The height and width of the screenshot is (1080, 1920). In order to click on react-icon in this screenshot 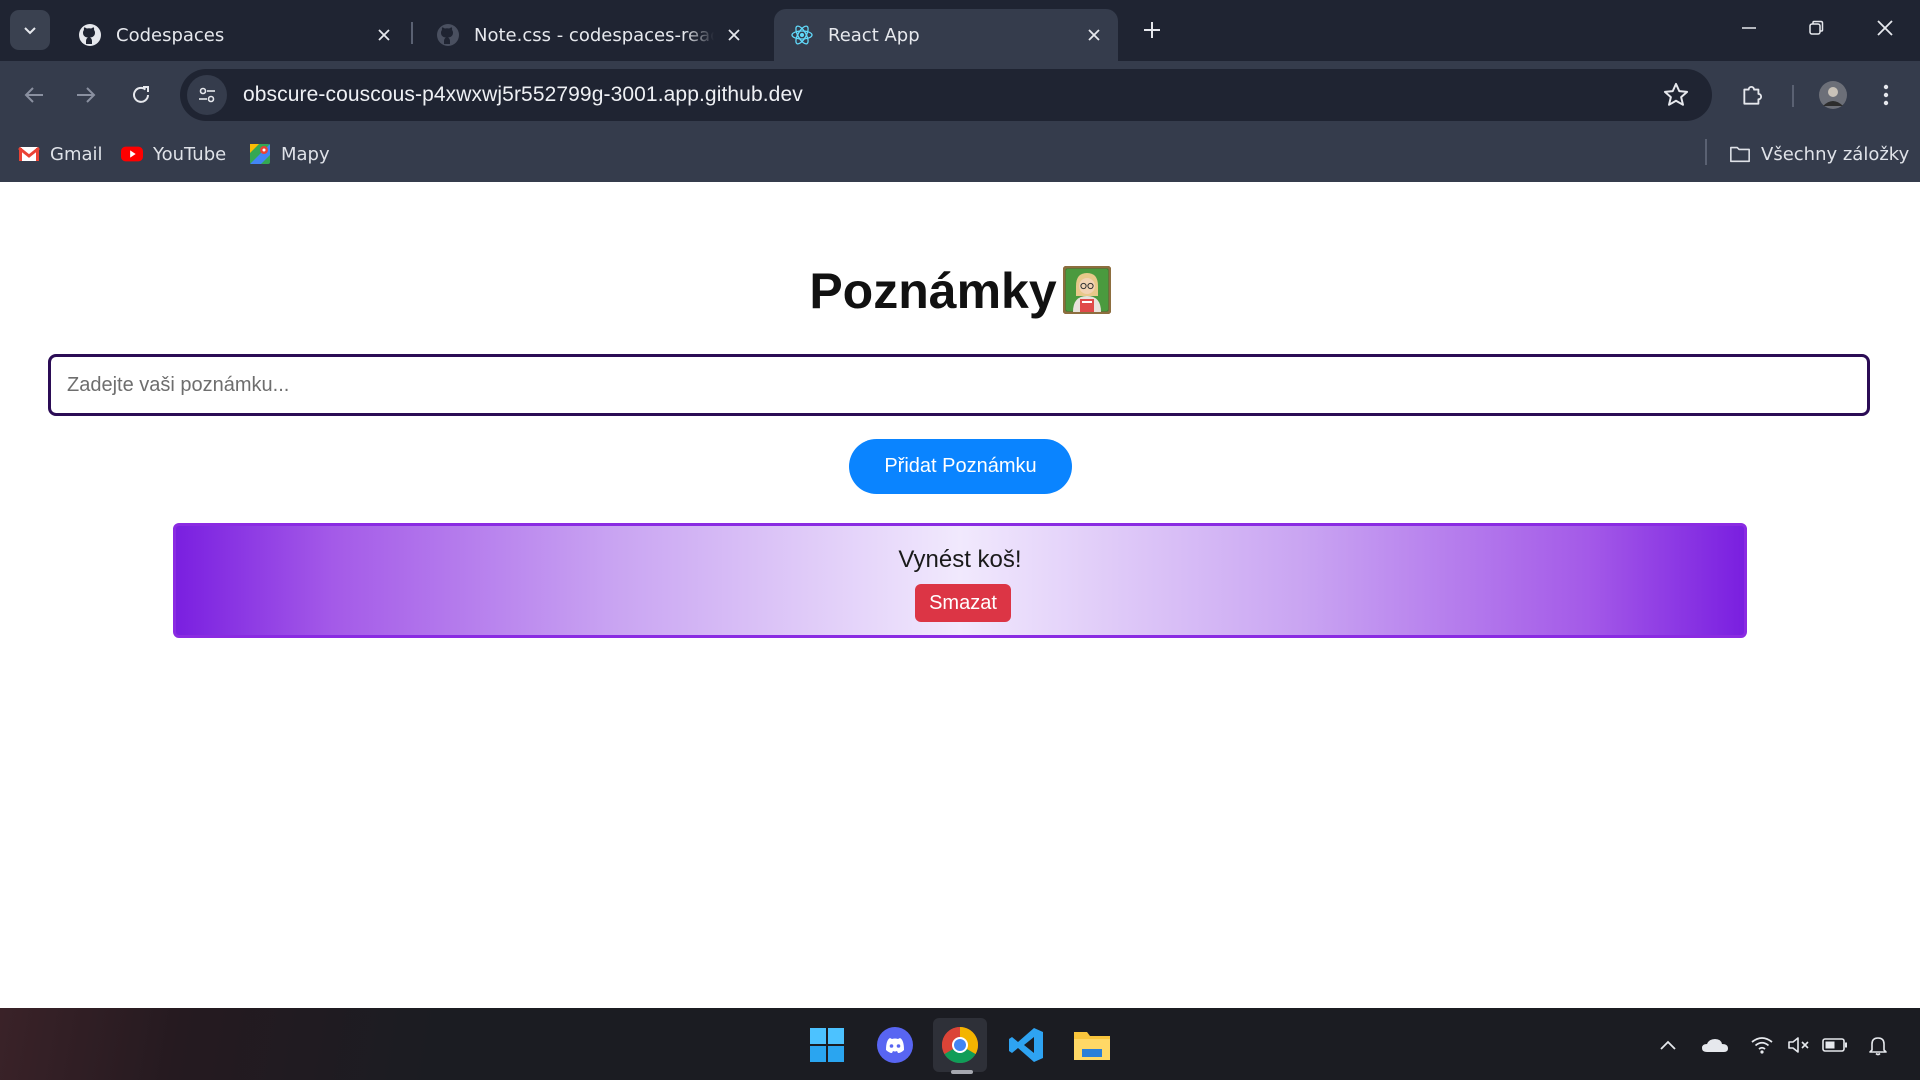, I will do `click(802, 35)`.